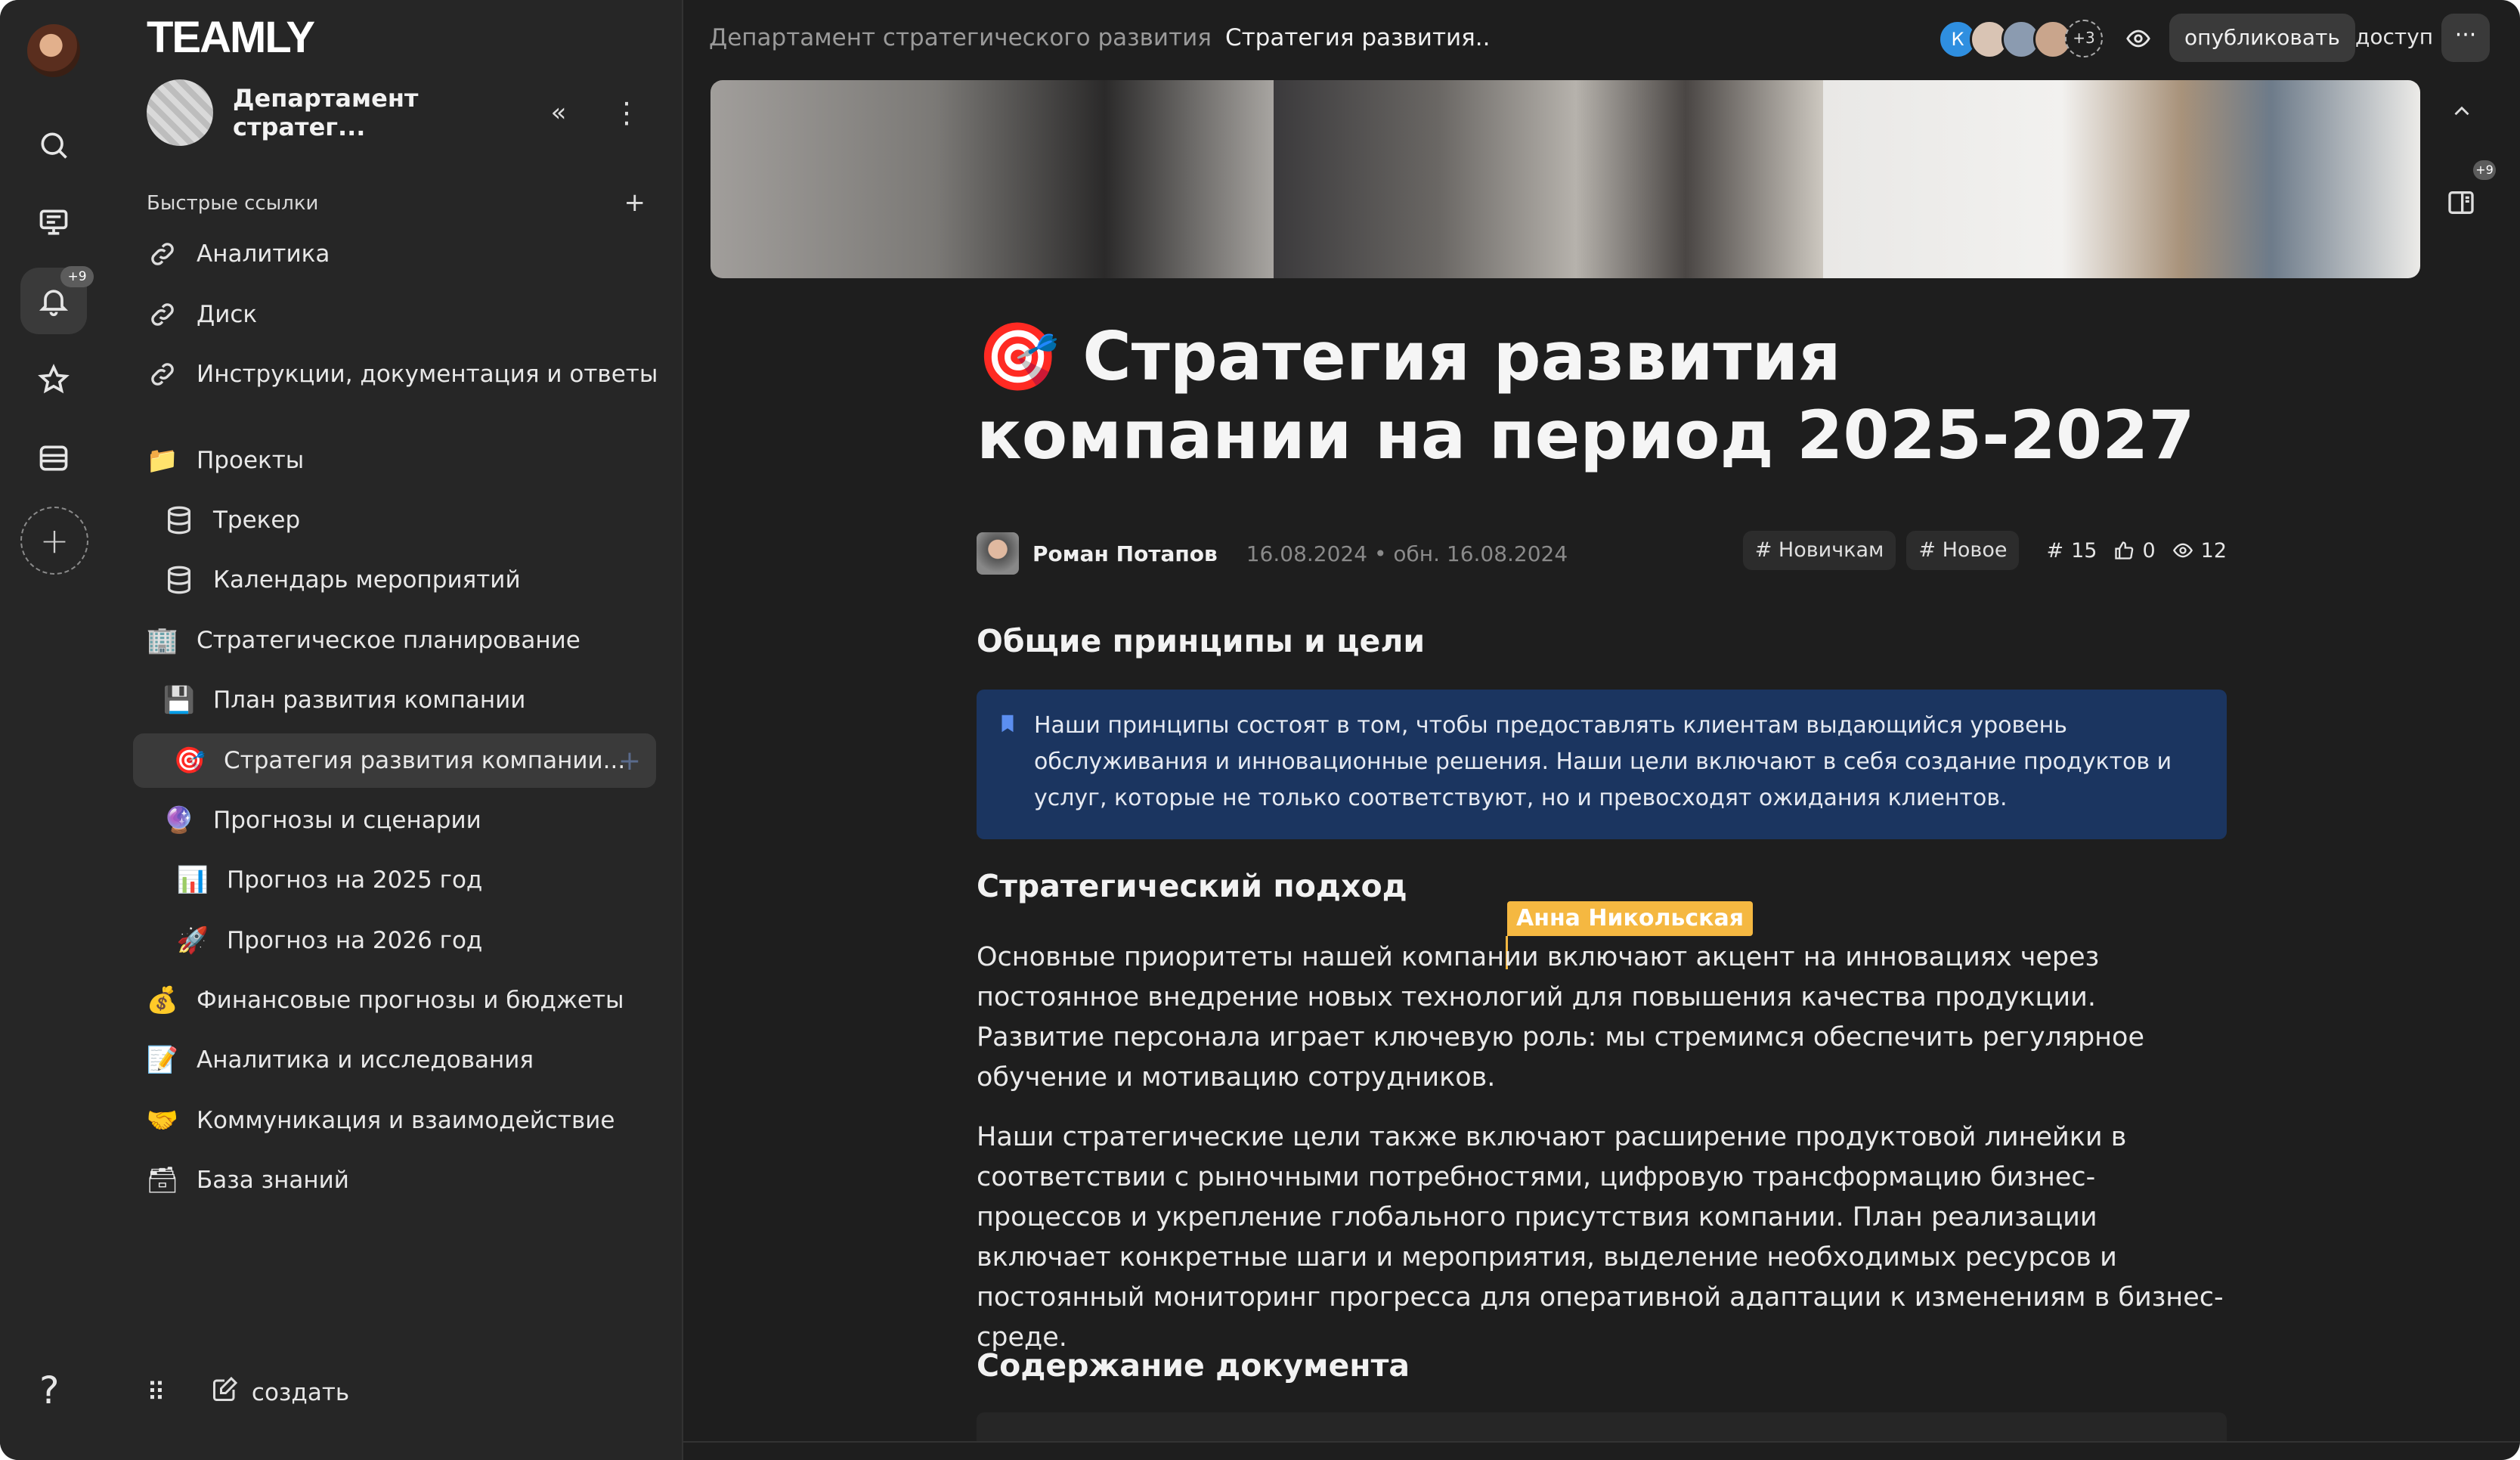  Describe the element at coordinates (369, 700) in the screenshot. I see `tree-item-label: План развития компании` at that location.